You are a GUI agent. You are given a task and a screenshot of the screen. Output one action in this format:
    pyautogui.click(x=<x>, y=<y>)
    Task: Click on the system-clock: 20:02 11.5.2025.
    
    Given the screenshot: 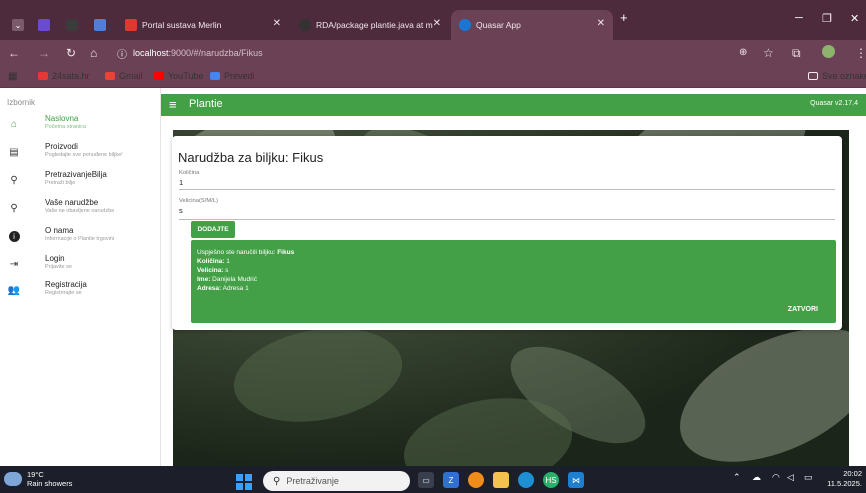 What is the action you would take?
    pyautogui.click(x=844, y=479)
    